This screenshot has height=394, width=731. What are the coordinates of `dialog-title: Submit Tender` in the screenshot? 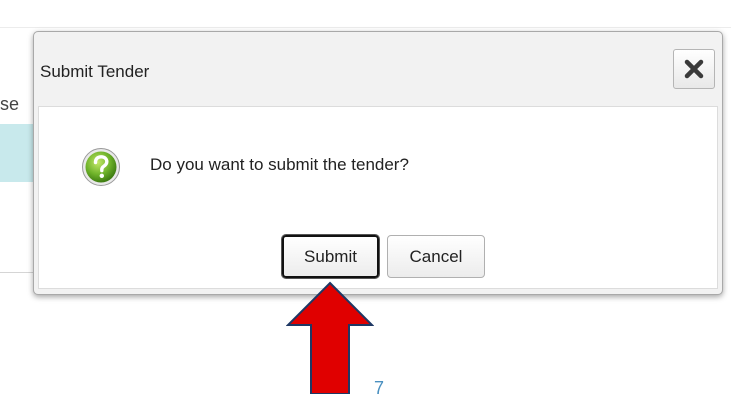 It's located at (95, 71).